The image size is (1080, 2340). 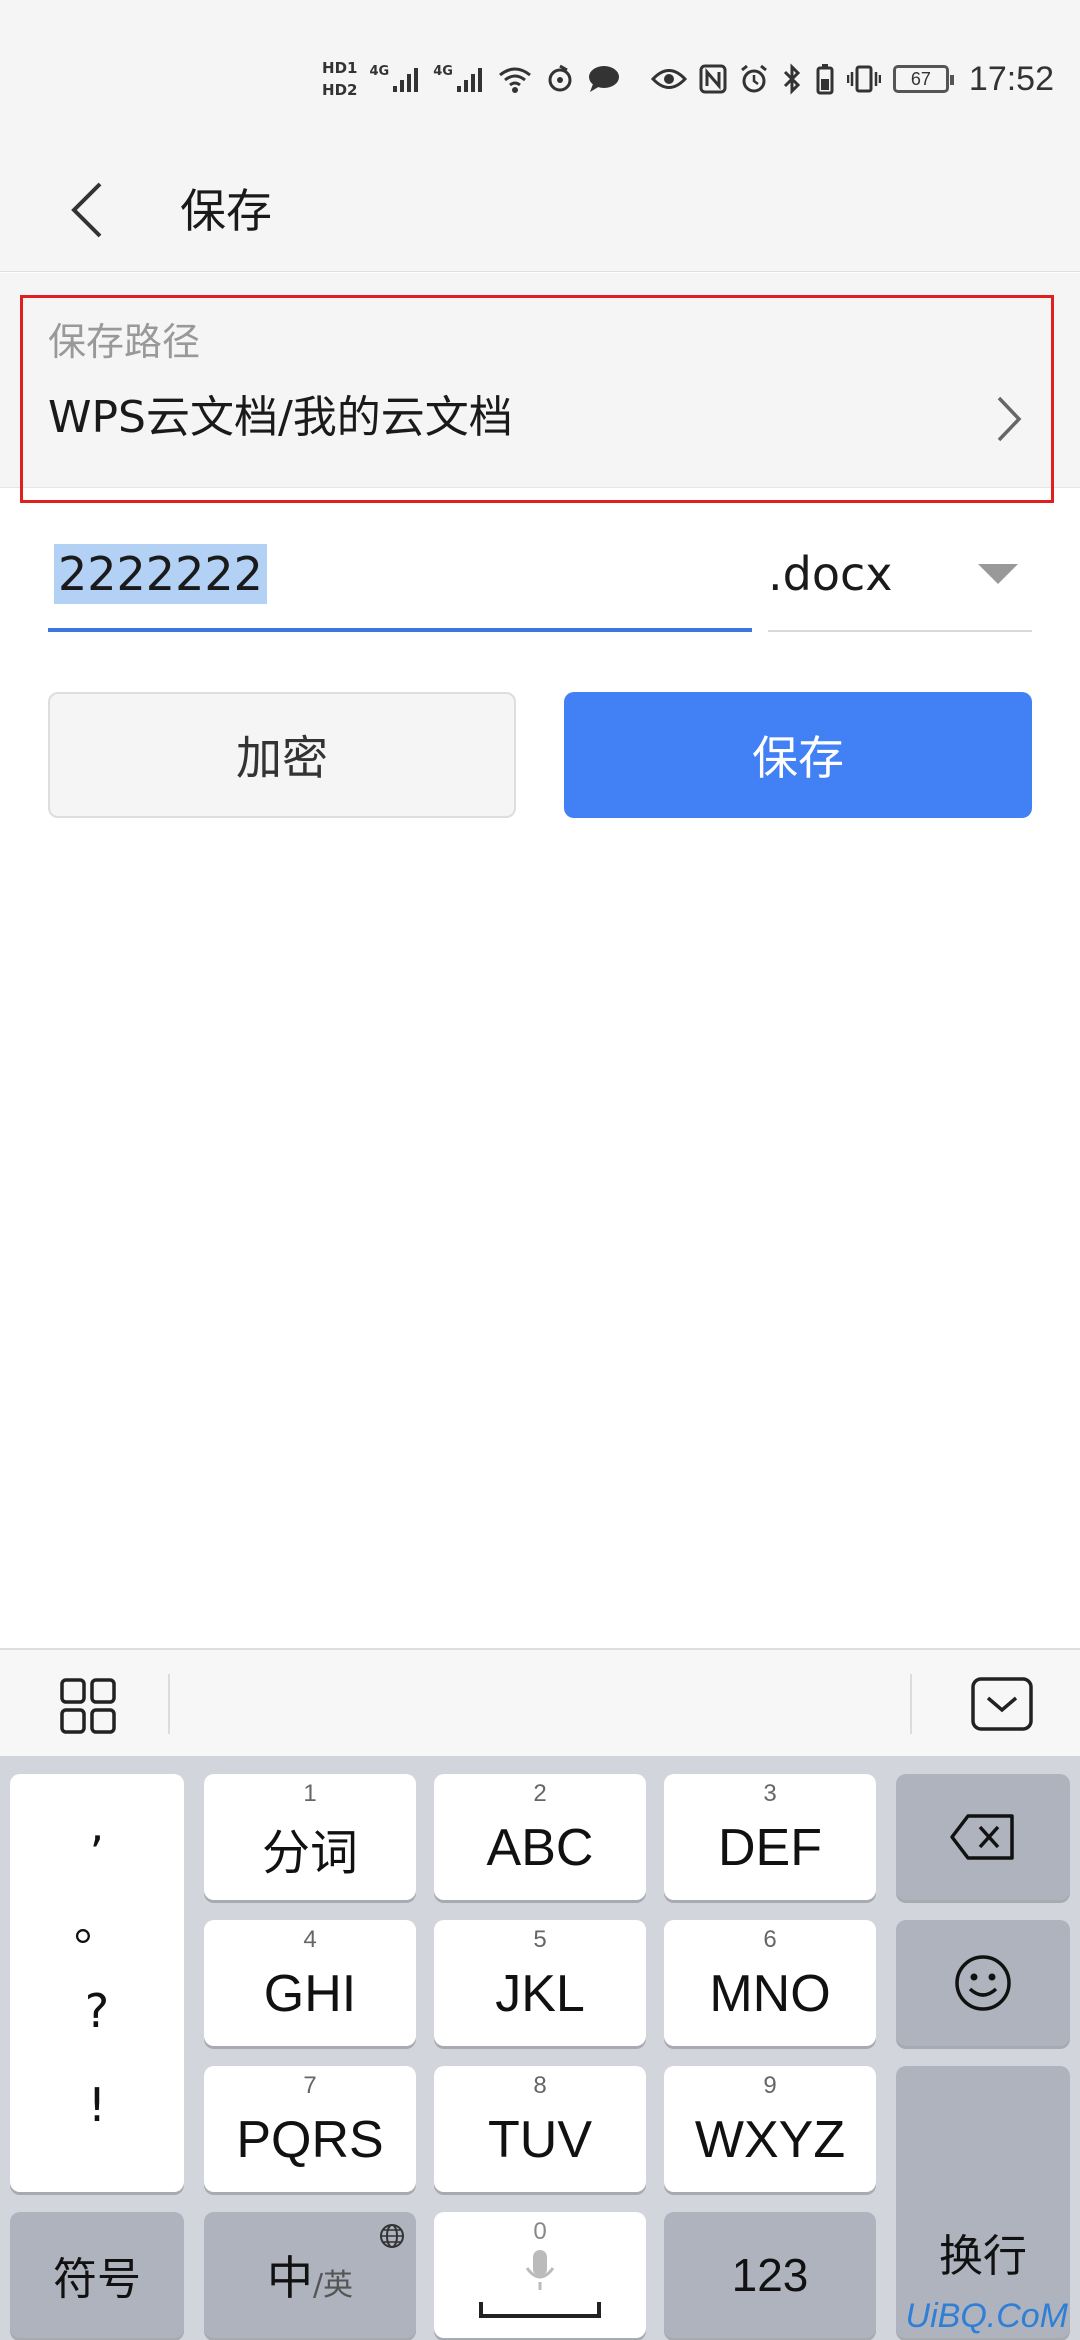 I want to click on hd-indicators: HD1 HD2, so click(x=339, y=79).